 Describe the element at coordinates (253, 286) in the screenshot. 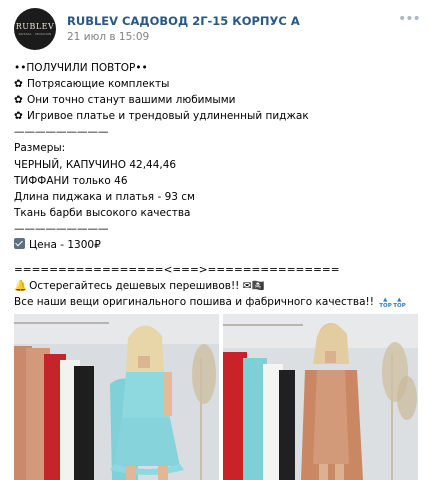

I see `envelope-pirate-flag-icon: ✉🏴‍☠️` at that location.